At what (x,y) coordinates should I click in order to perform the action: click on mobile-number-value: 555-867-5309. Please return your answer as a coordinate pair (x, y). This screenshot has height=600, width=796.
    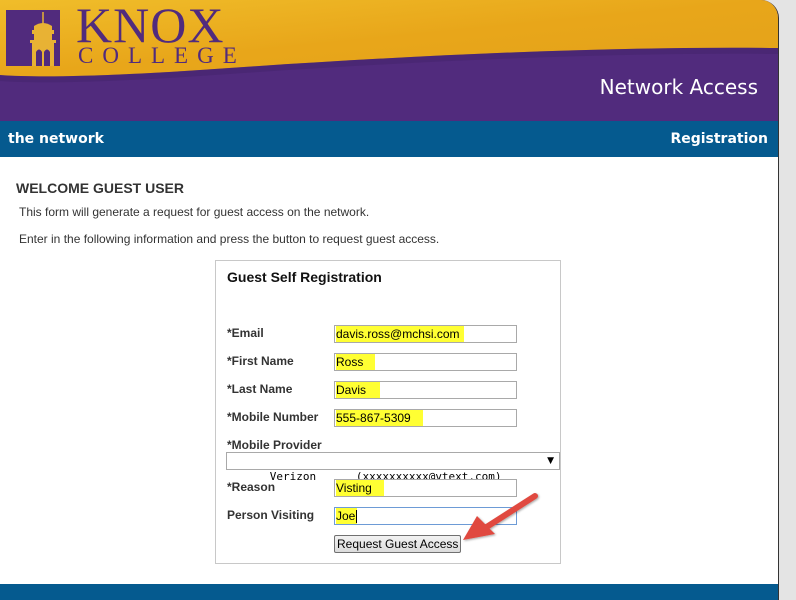
    Looking at the image, I should click on (379, 418).